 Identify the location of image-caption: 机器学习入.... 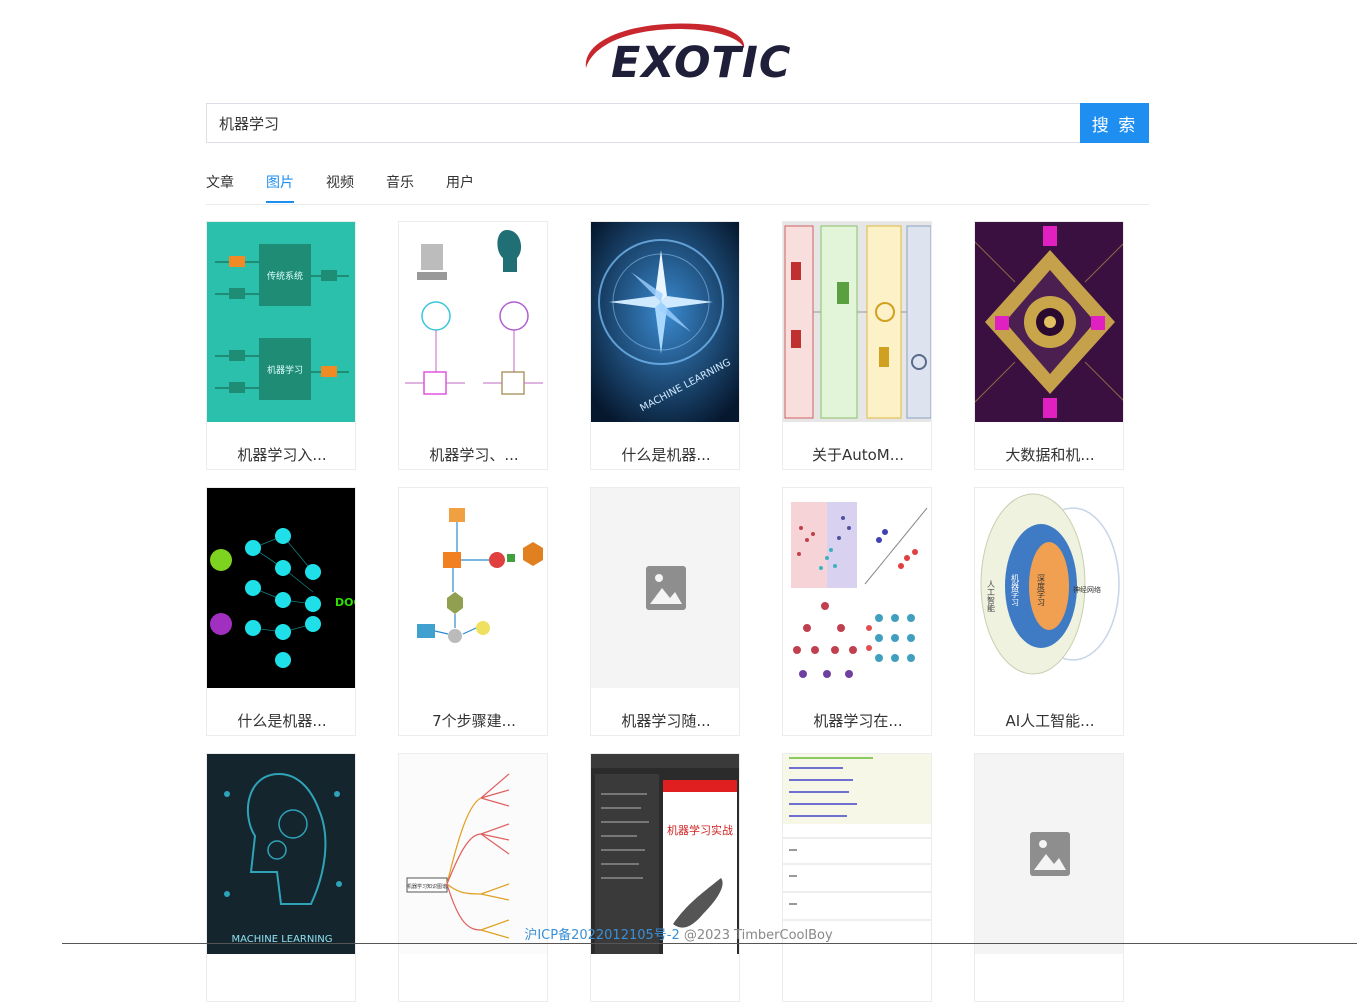
(282, 455).